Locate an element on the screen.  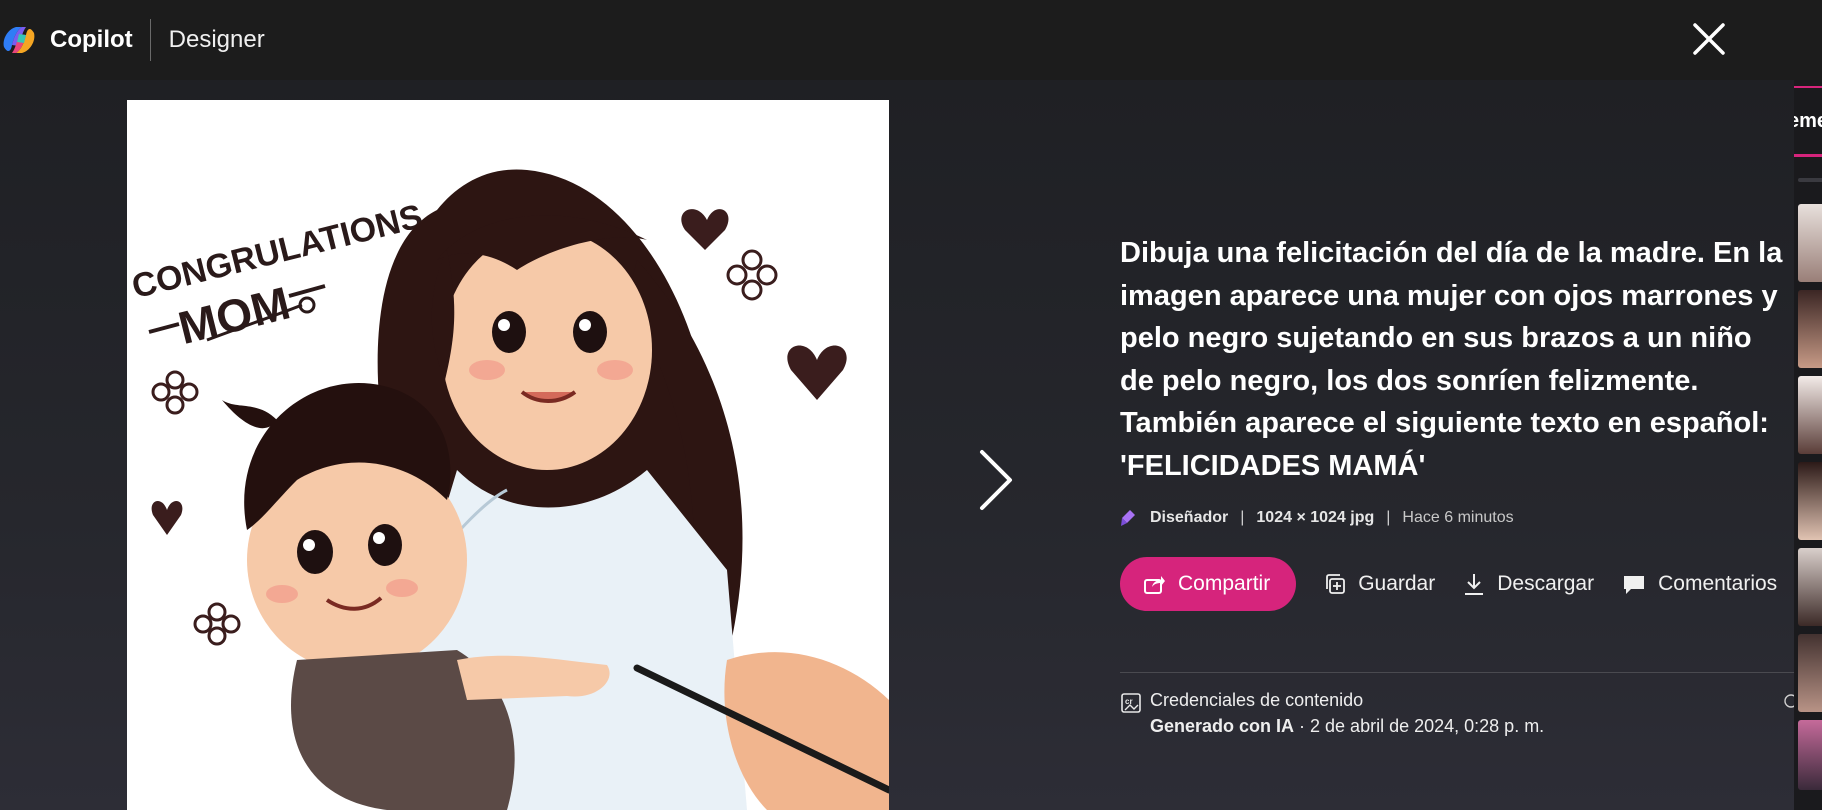
brand: Copilot Designer is located at coordinates (132, 40).